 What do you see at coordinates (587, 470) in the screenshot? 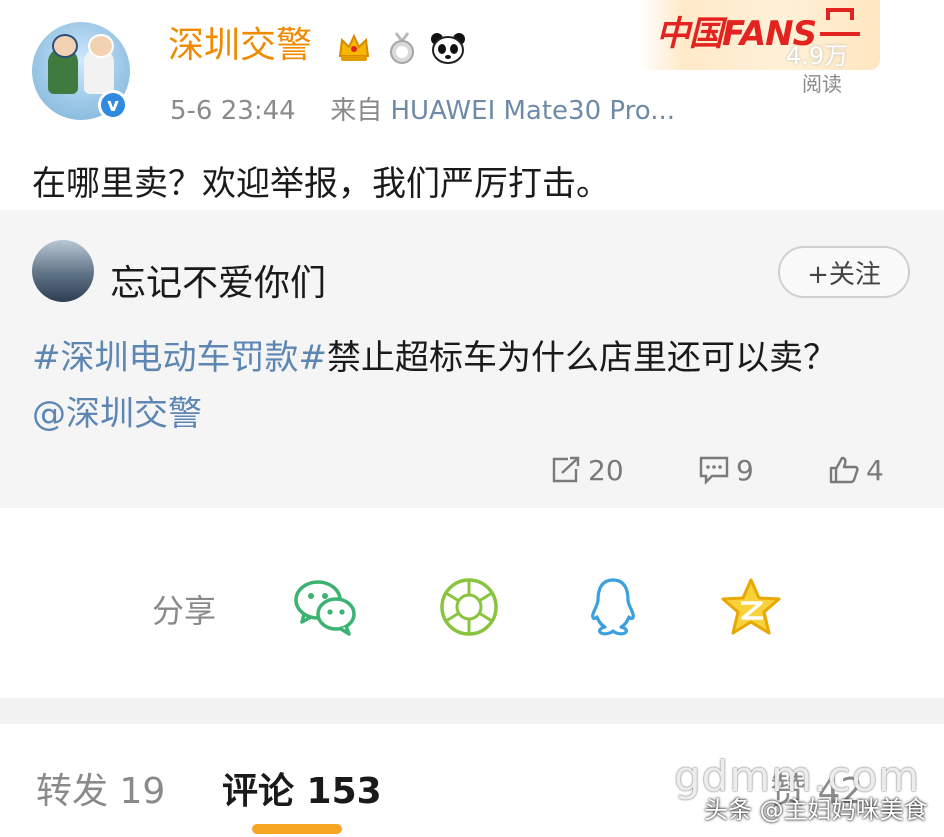
I see `quoted-repost-button: 20` at bounding box center [587, 470].